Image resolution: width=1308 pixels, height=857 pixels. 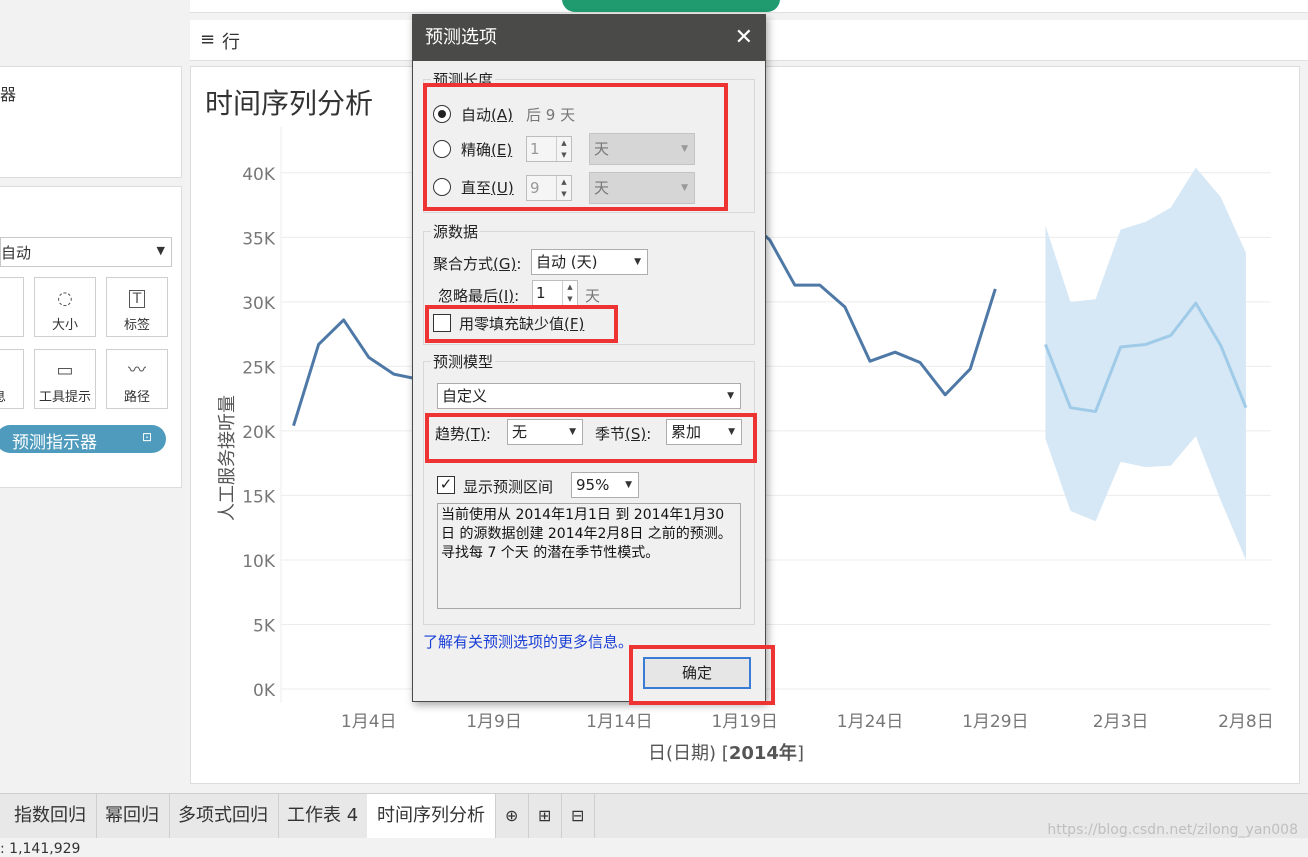 What do you see at coordinates (995, 722) in the screenshot?
I see `x-tick-label: 1月29日` at bounding box center [995, 722].